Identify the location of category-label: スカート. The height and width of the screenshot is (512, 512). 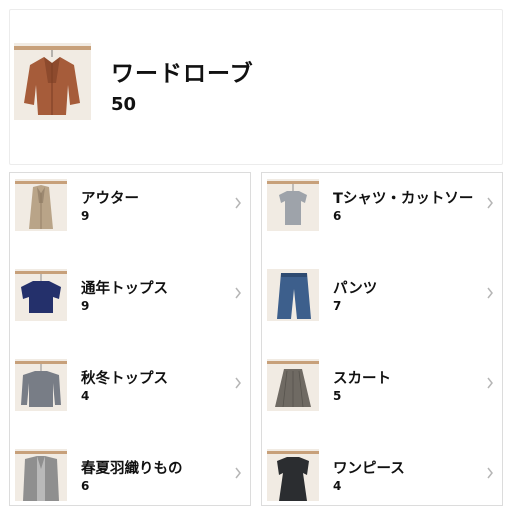
(362, 379).